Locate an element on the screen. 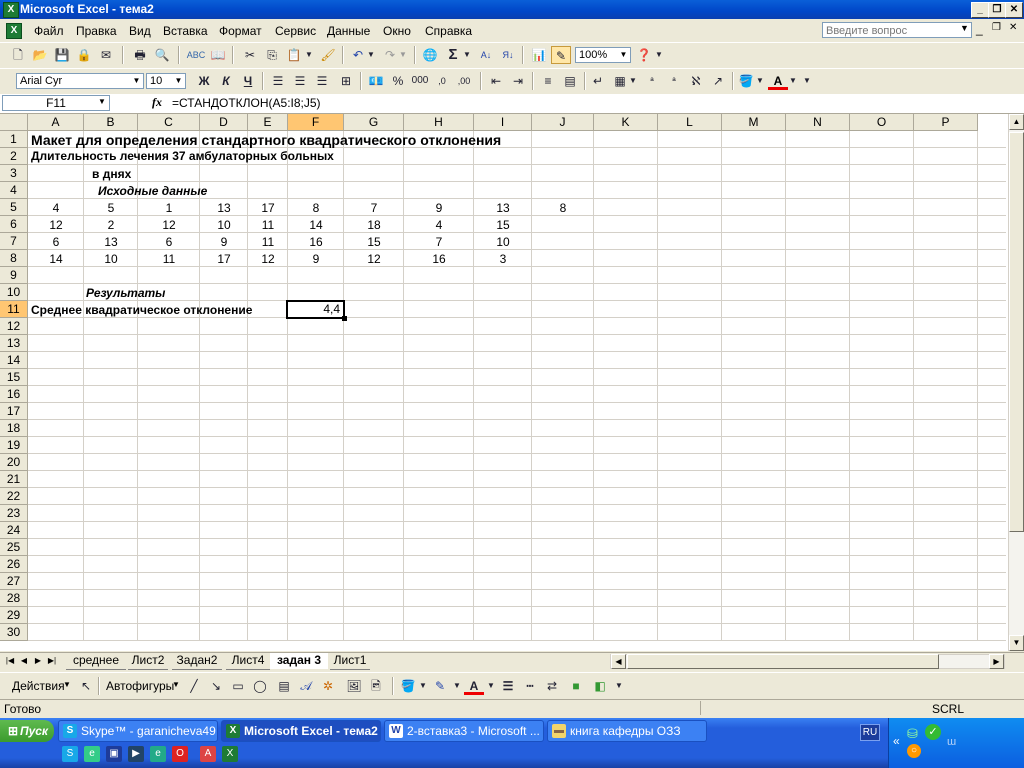 The height and width of the screenshot is (768, 1024). sort-descending-icon: Я↓ is located at coordinates (508, 55).